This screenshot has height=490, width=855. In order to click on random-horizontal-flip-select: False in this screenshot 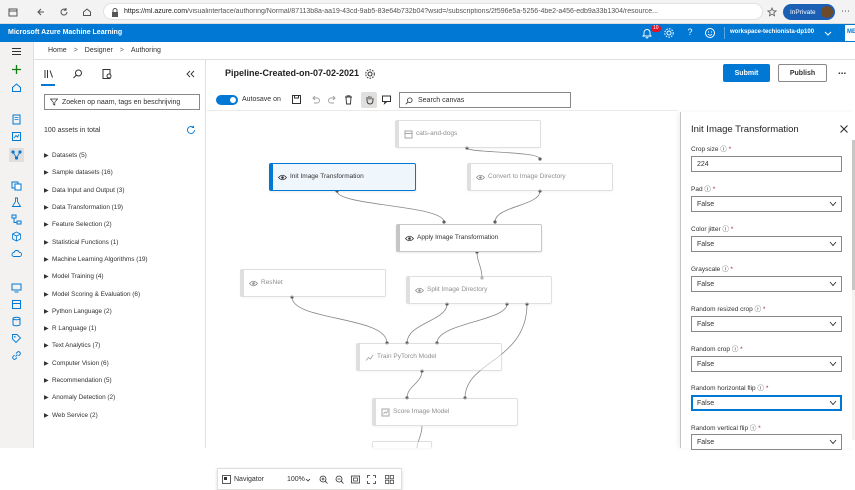, I will do `click(766, 403)`.